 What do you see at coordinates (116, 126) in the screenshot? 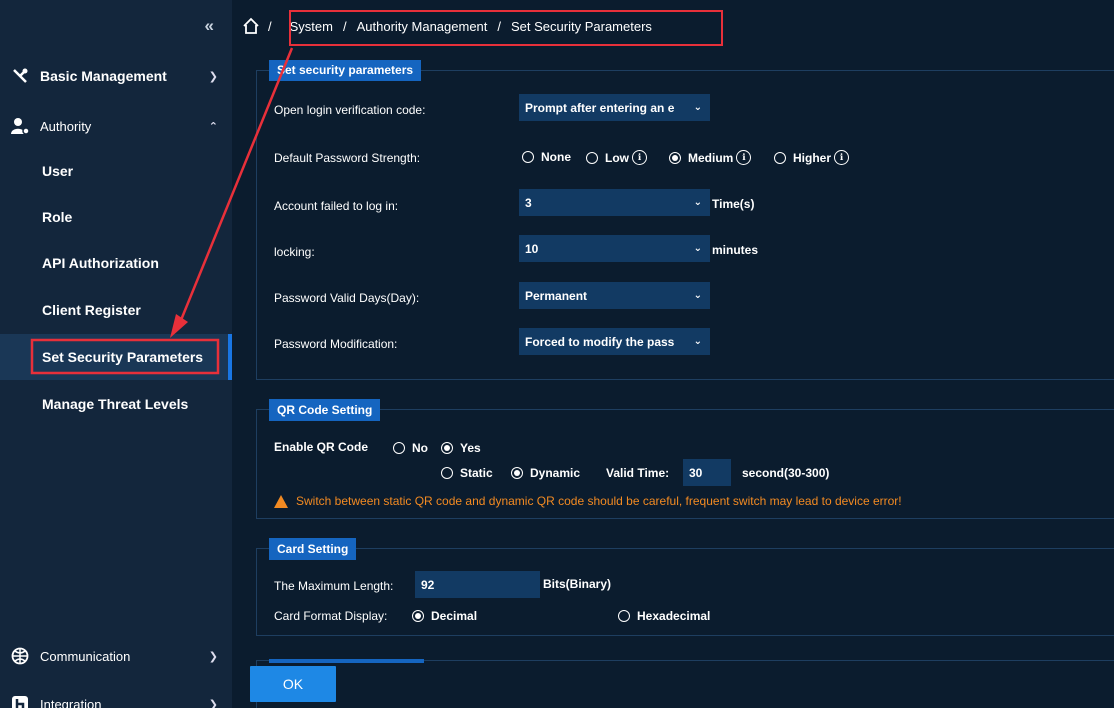
I see `menu-authority: Authority ⌃` at bounding box center [116, 126].